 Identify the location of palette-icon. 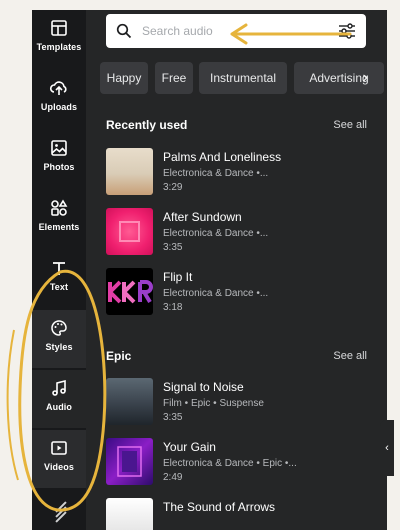
(59, 328).